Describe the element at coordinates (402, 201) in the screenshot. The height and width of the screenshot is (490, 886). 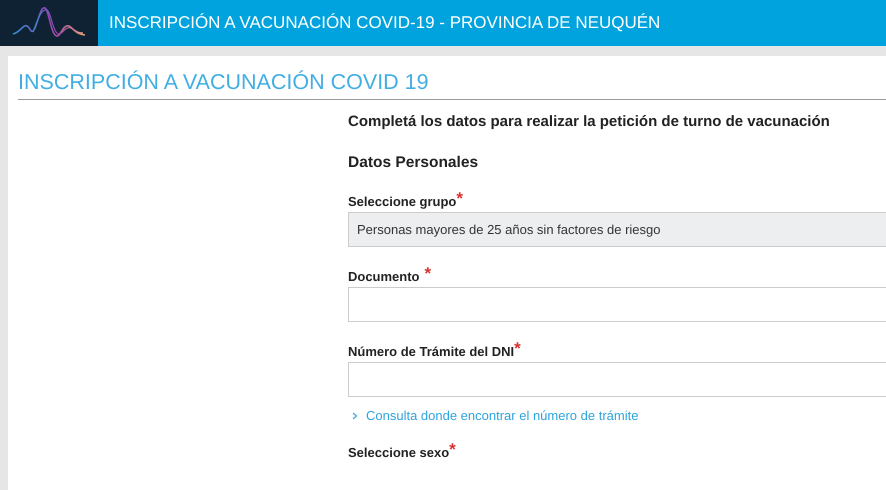
I see `field-label: Seleccione grupo` at that location.